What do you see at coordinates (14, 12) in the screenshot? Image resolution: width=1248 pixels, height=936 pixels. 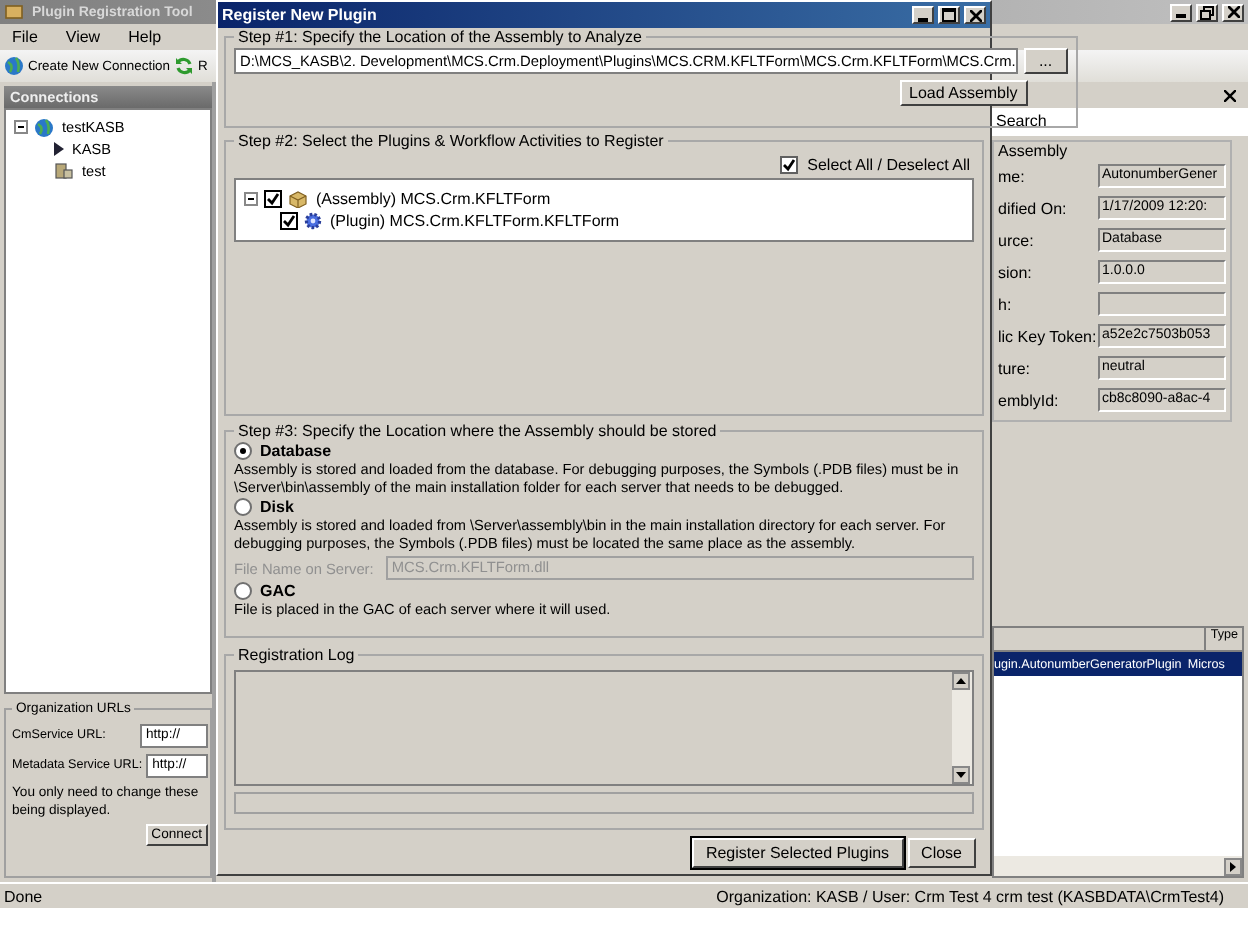 I see `app-icon` at bounding box center [14, 12].